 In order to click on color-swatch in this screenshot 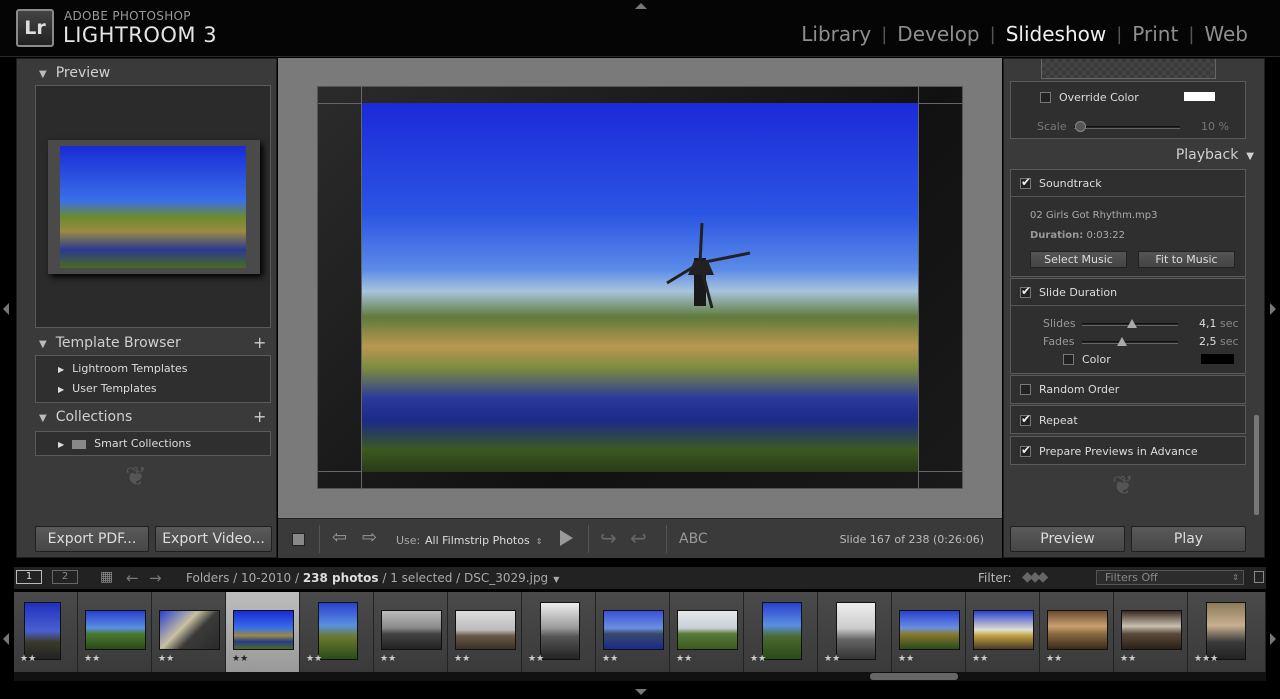, I will do `click(1217, 359)`.